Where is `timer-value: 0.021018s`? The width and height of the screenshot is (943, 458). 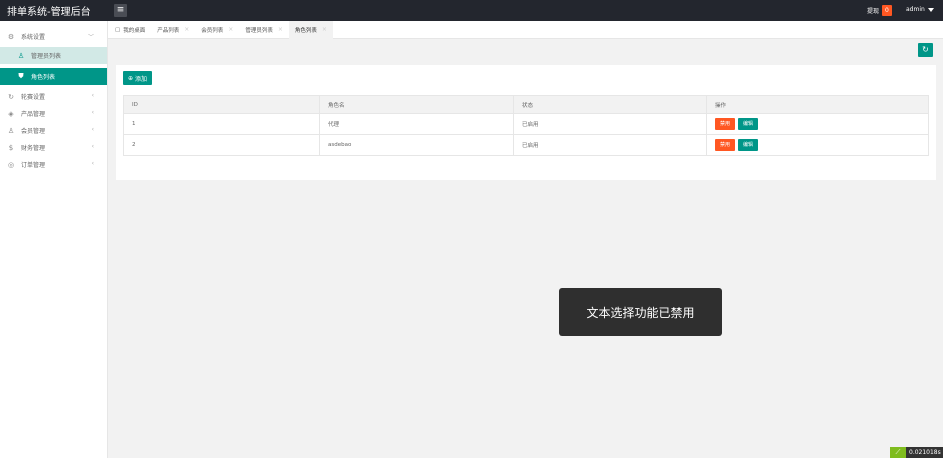
timer-value: 0.021018s is located at coordinates (924, 452).